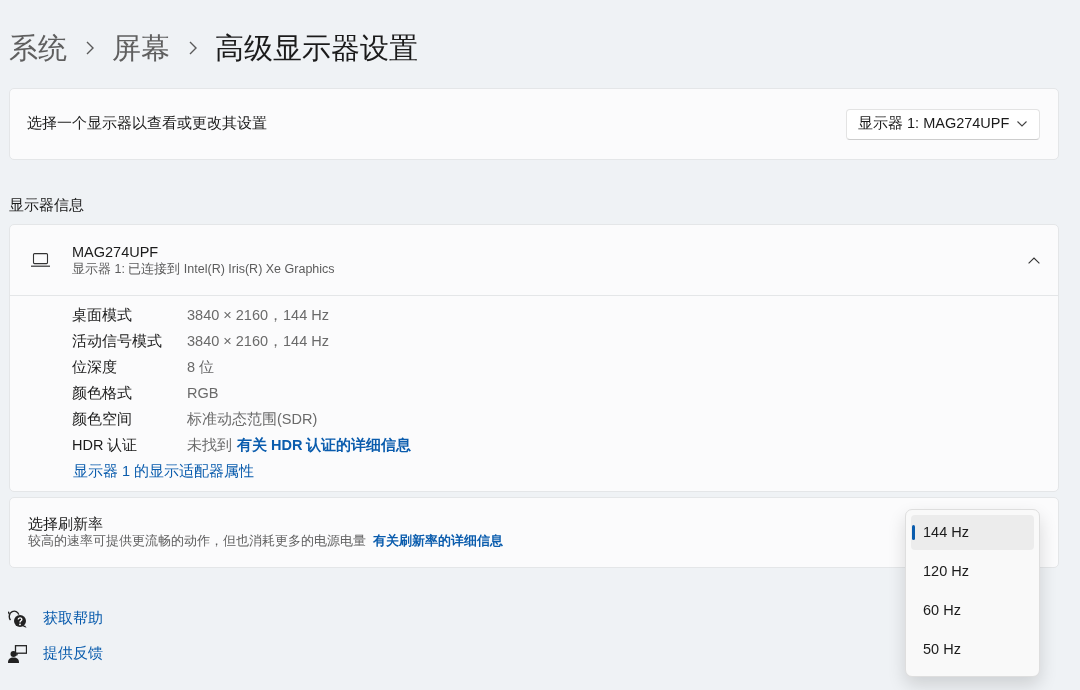 This screenshot has width=1080, height=690. Describe the element at coordinates (316, 48) in the screenshot. I see `page-title: 高级显示器设置` at that location.